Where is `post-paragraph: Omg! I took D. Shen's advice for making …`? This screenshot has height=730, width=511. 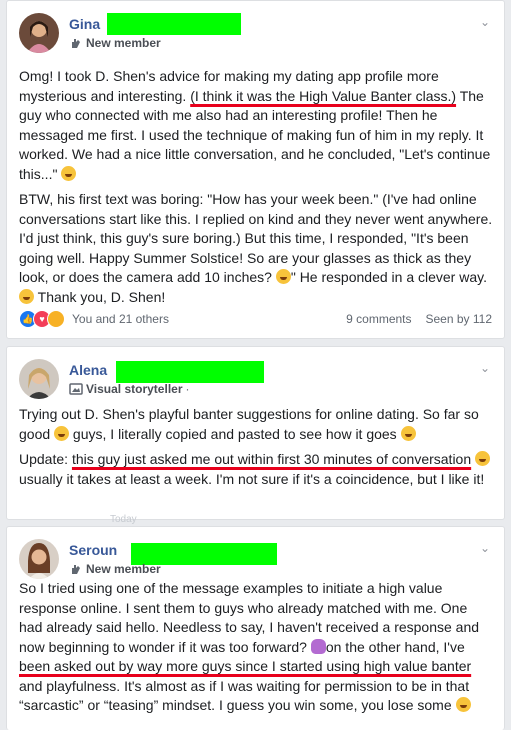
post-paragraph: Omg! I took D. Shen's advice for making … is located at coordinates (256, 125).